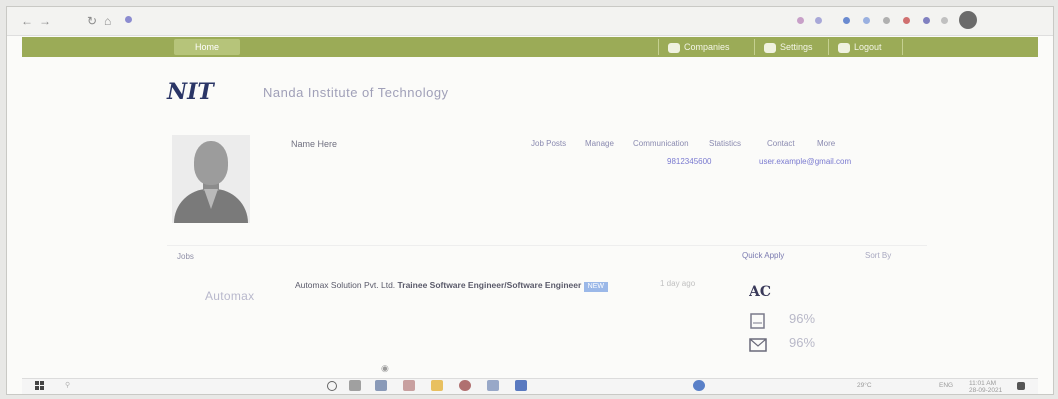 The image size is (1058, 399). What do you see at coordinates (826, 143) in the screenshot?
I see `tab-more: More` at bounding box center [826, 143].